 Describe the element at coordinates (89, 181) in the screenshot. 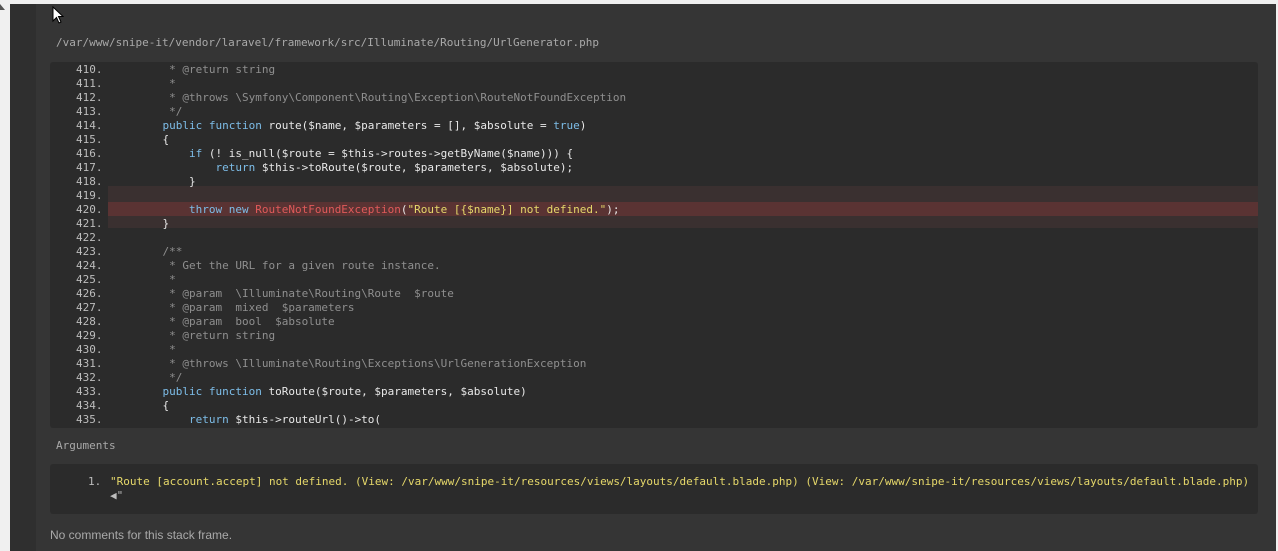

I see `line-number: 418.` at that location.